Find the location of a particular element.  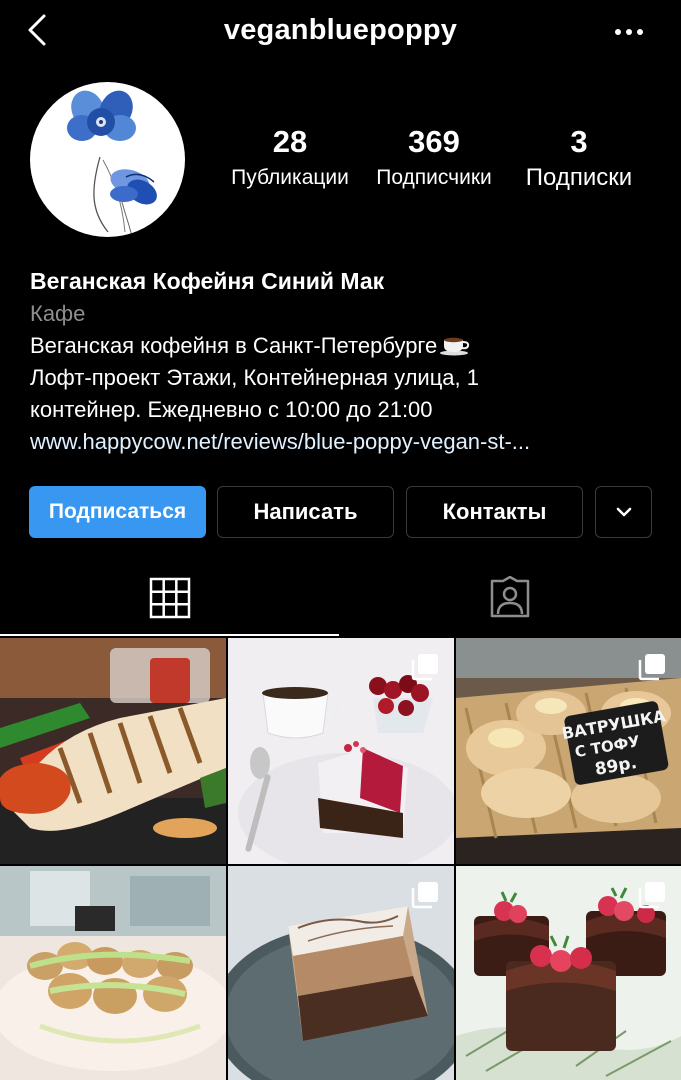

more-horizontal-icon is located at coordinates (629, 32).